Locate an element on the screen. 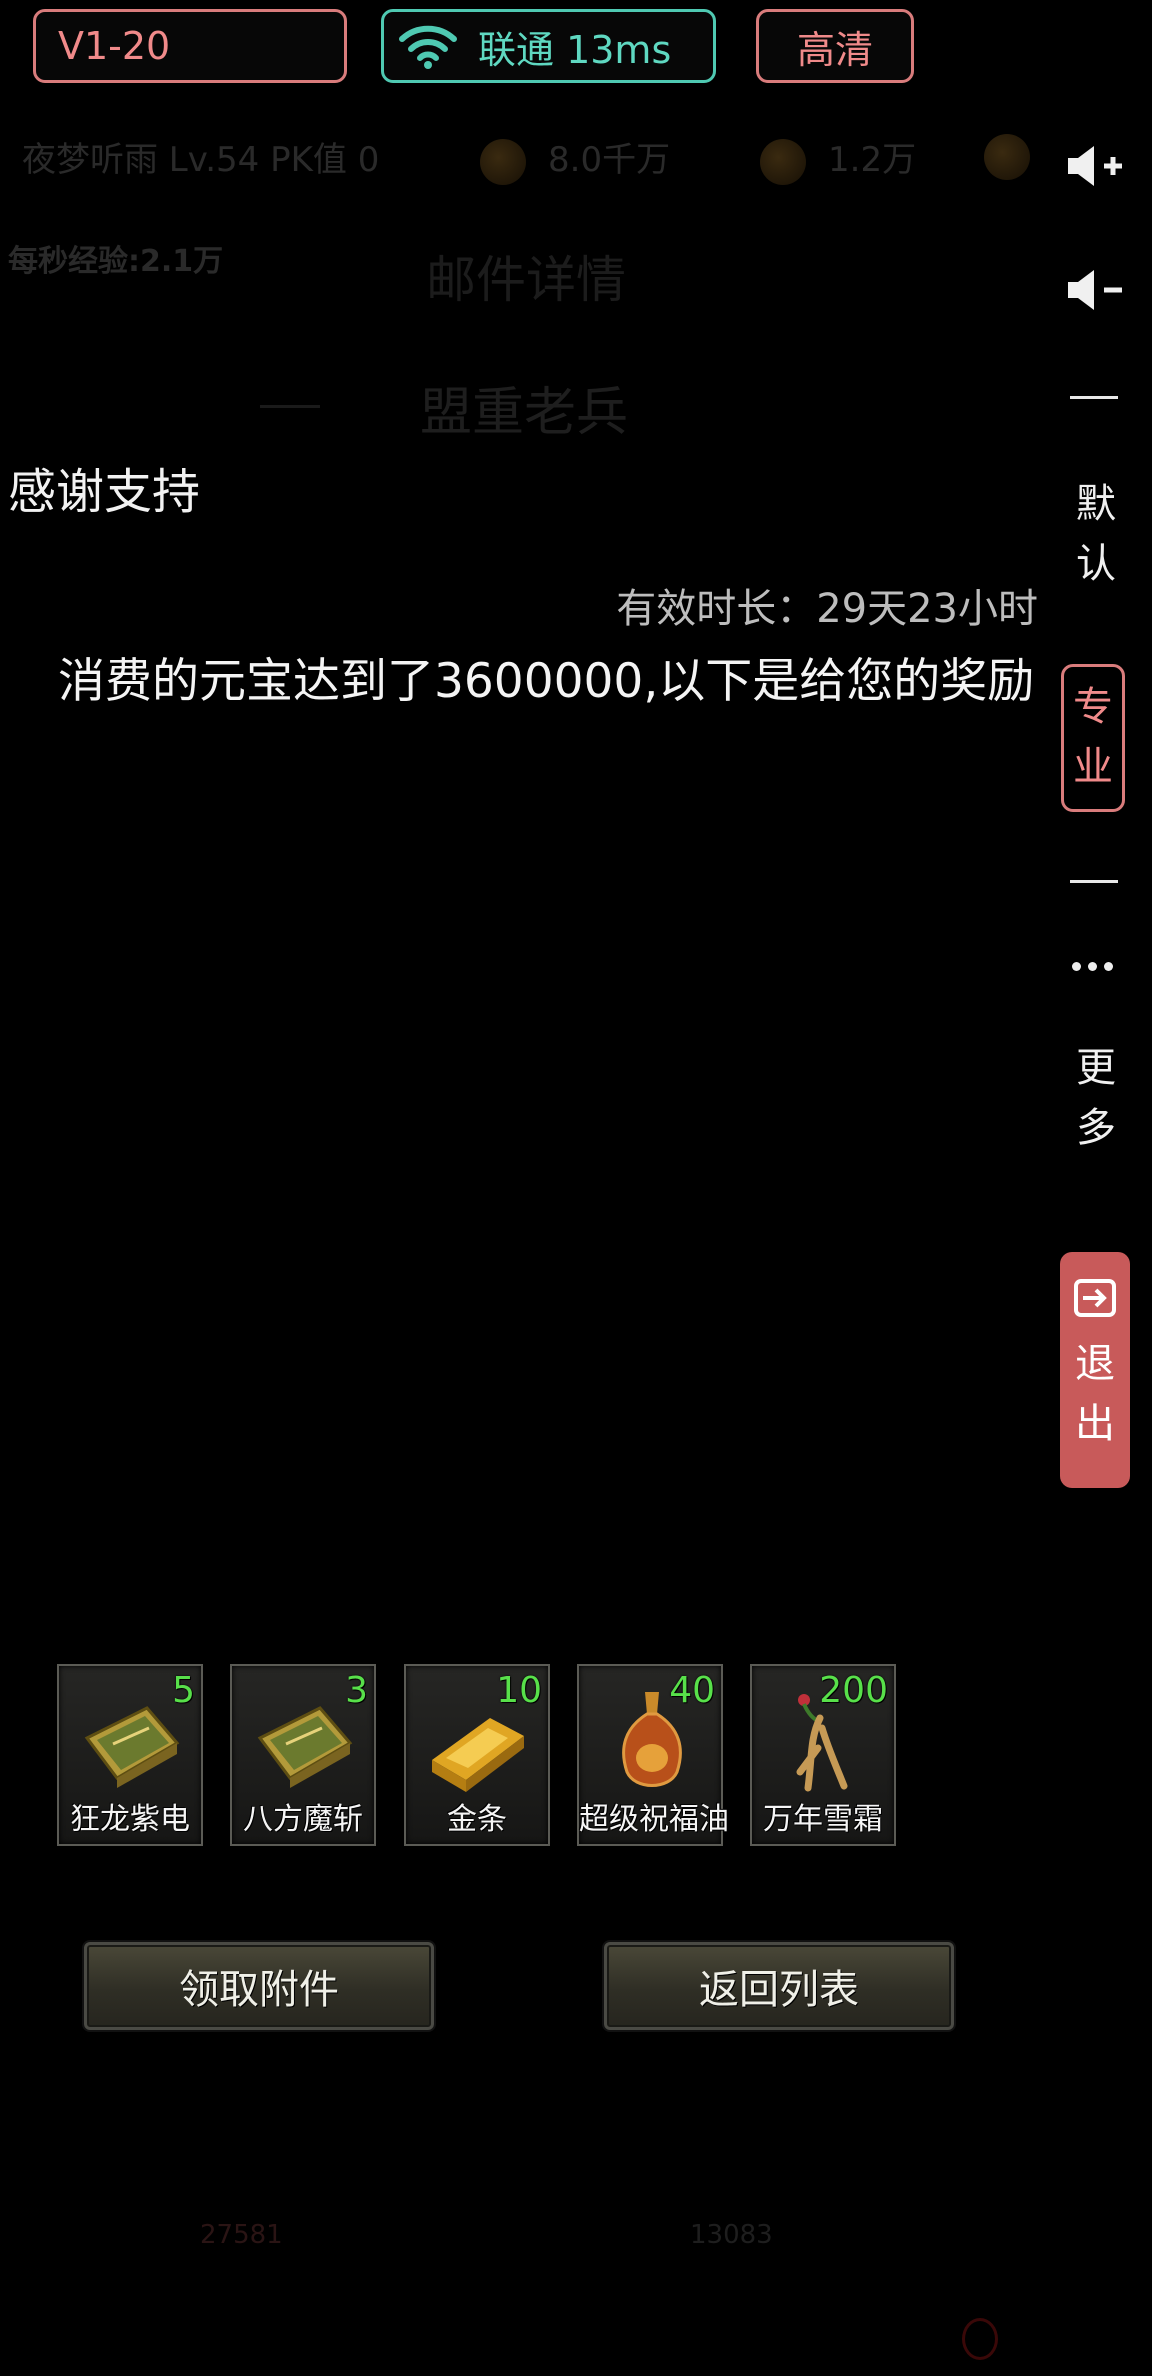 The height and width of the screenshot is (2376, 1152). exit-button: 退出 is located at coordinates (1095, 1370).